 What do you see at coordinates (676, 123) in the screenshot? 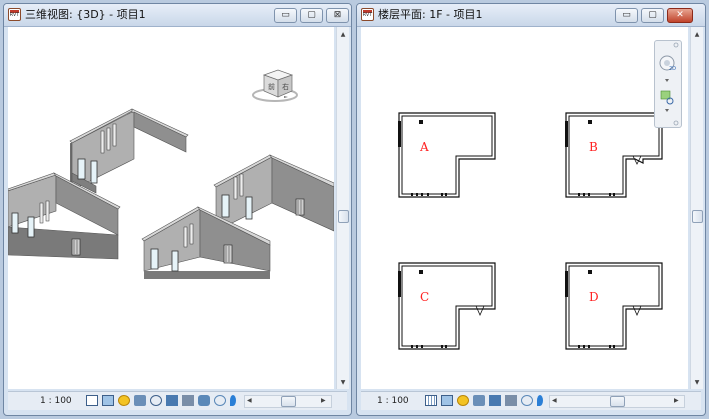
I see `navbar-options-icon` at bounding box center [676, 123].